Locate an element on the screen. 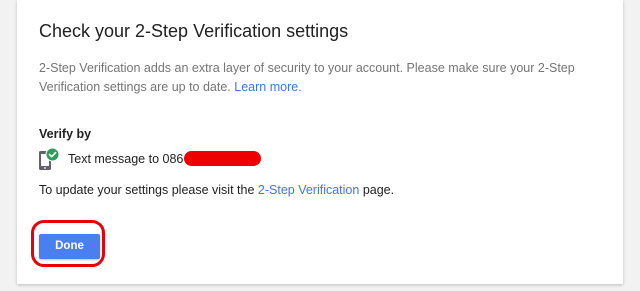  redaction-mark is located at coordinates (223, 158).